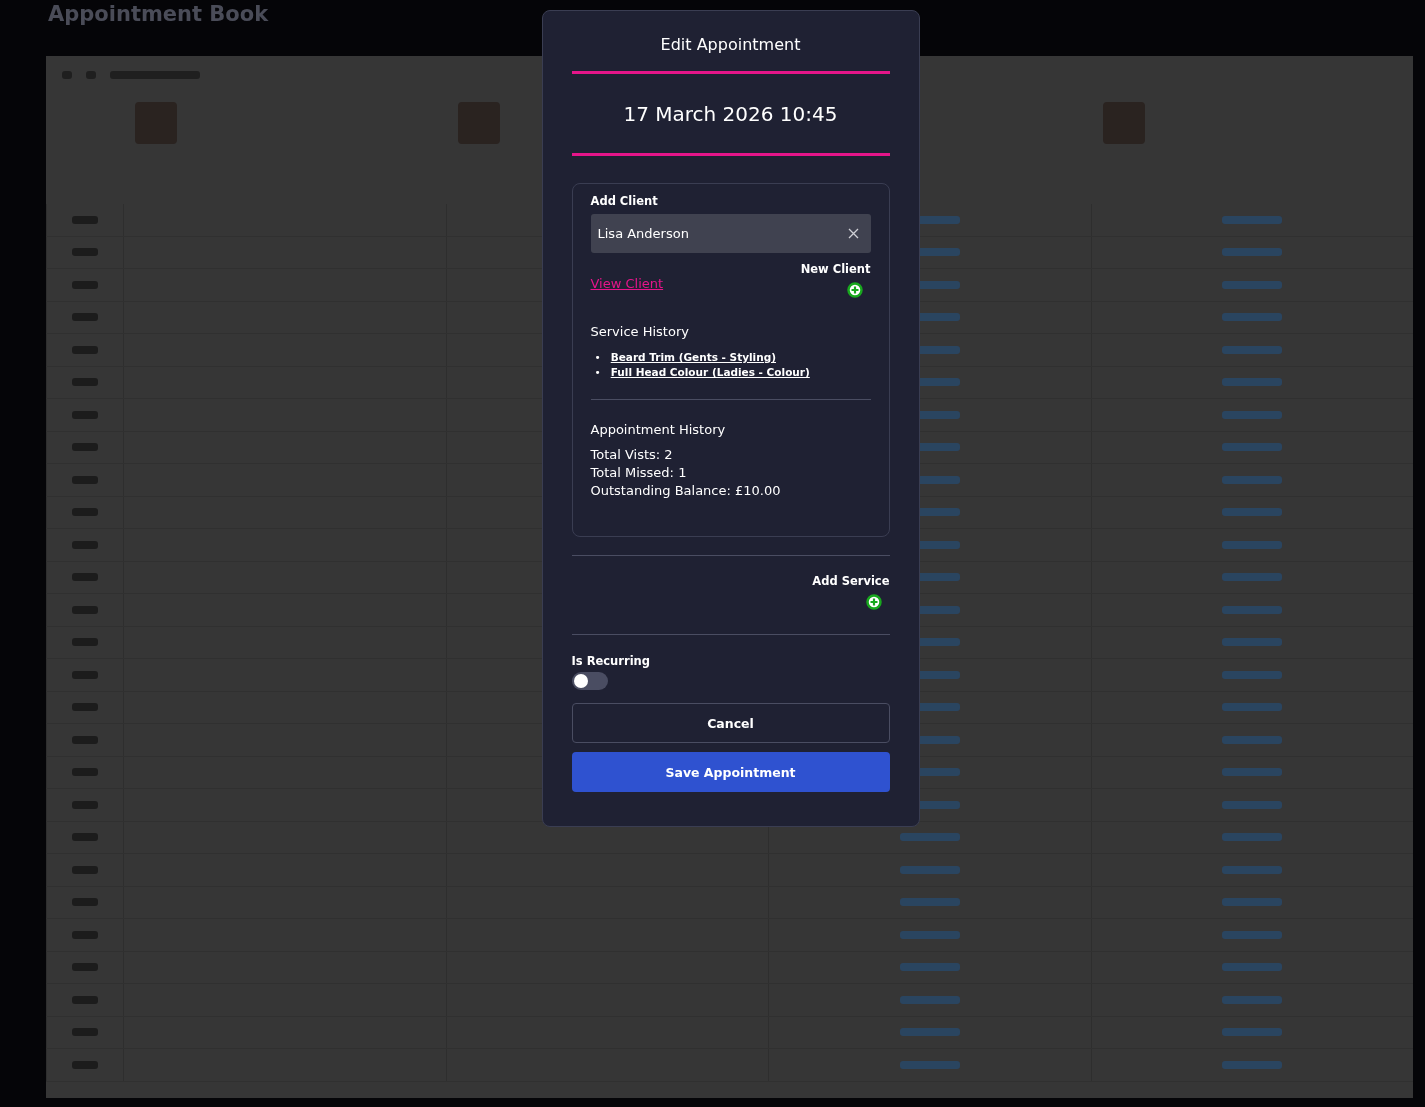 The image size is (1425, 1107). Describe the element at coordinates (639, 473) in the screenshot. I see `history-line: Total Missed: 1` at that location.